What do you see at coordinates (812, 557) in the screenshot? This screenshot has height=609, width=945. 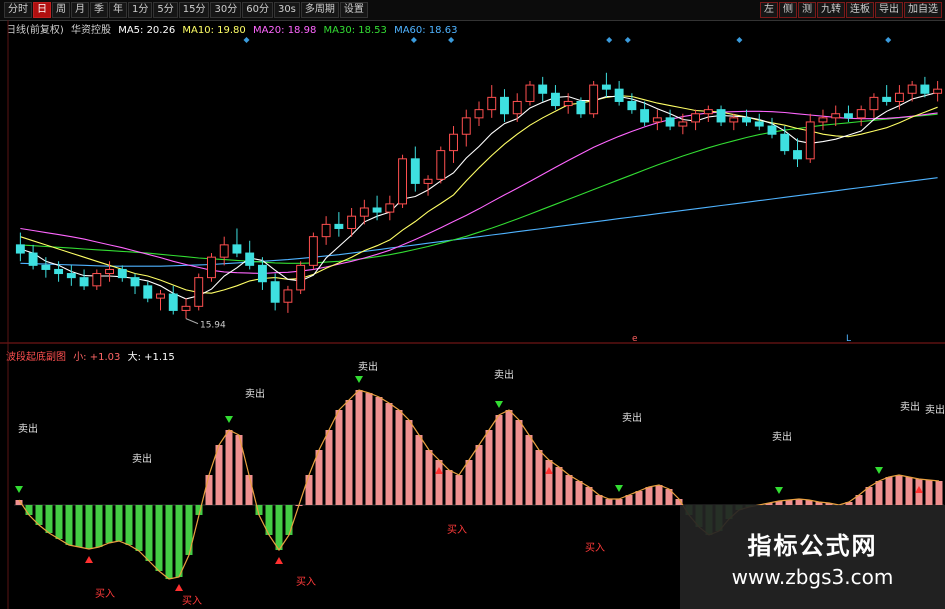 I see `watermark: 指标公式网 www.zbgs3.com` at bounding box center [812, 557].